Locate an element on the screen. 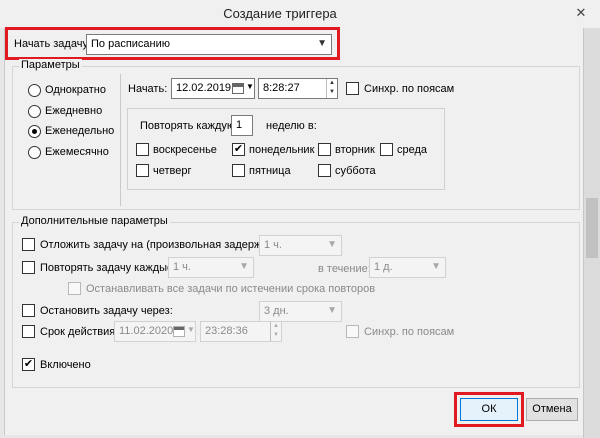  expire-date-picker: 11.02.2020 ▼ is located at coordinates (155, 331).